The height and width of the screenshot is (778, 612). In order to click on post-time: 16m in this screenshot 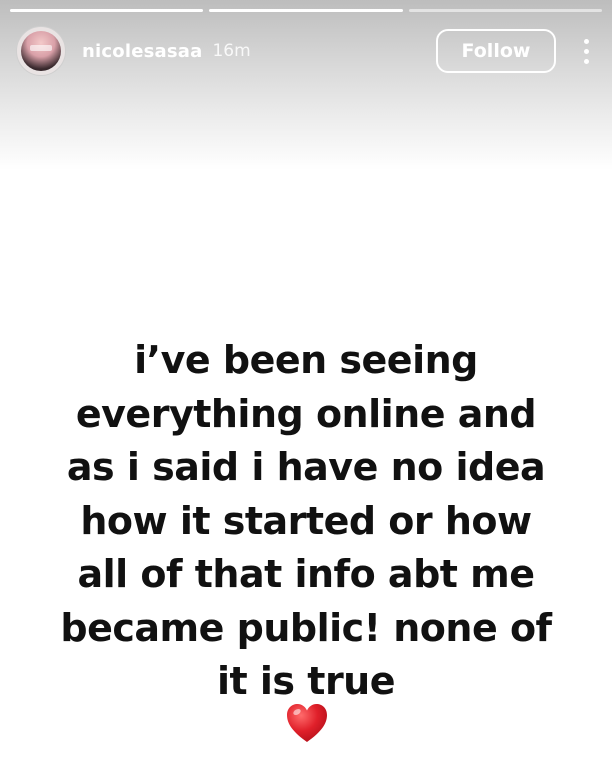, I will do `click(231, 51)`.